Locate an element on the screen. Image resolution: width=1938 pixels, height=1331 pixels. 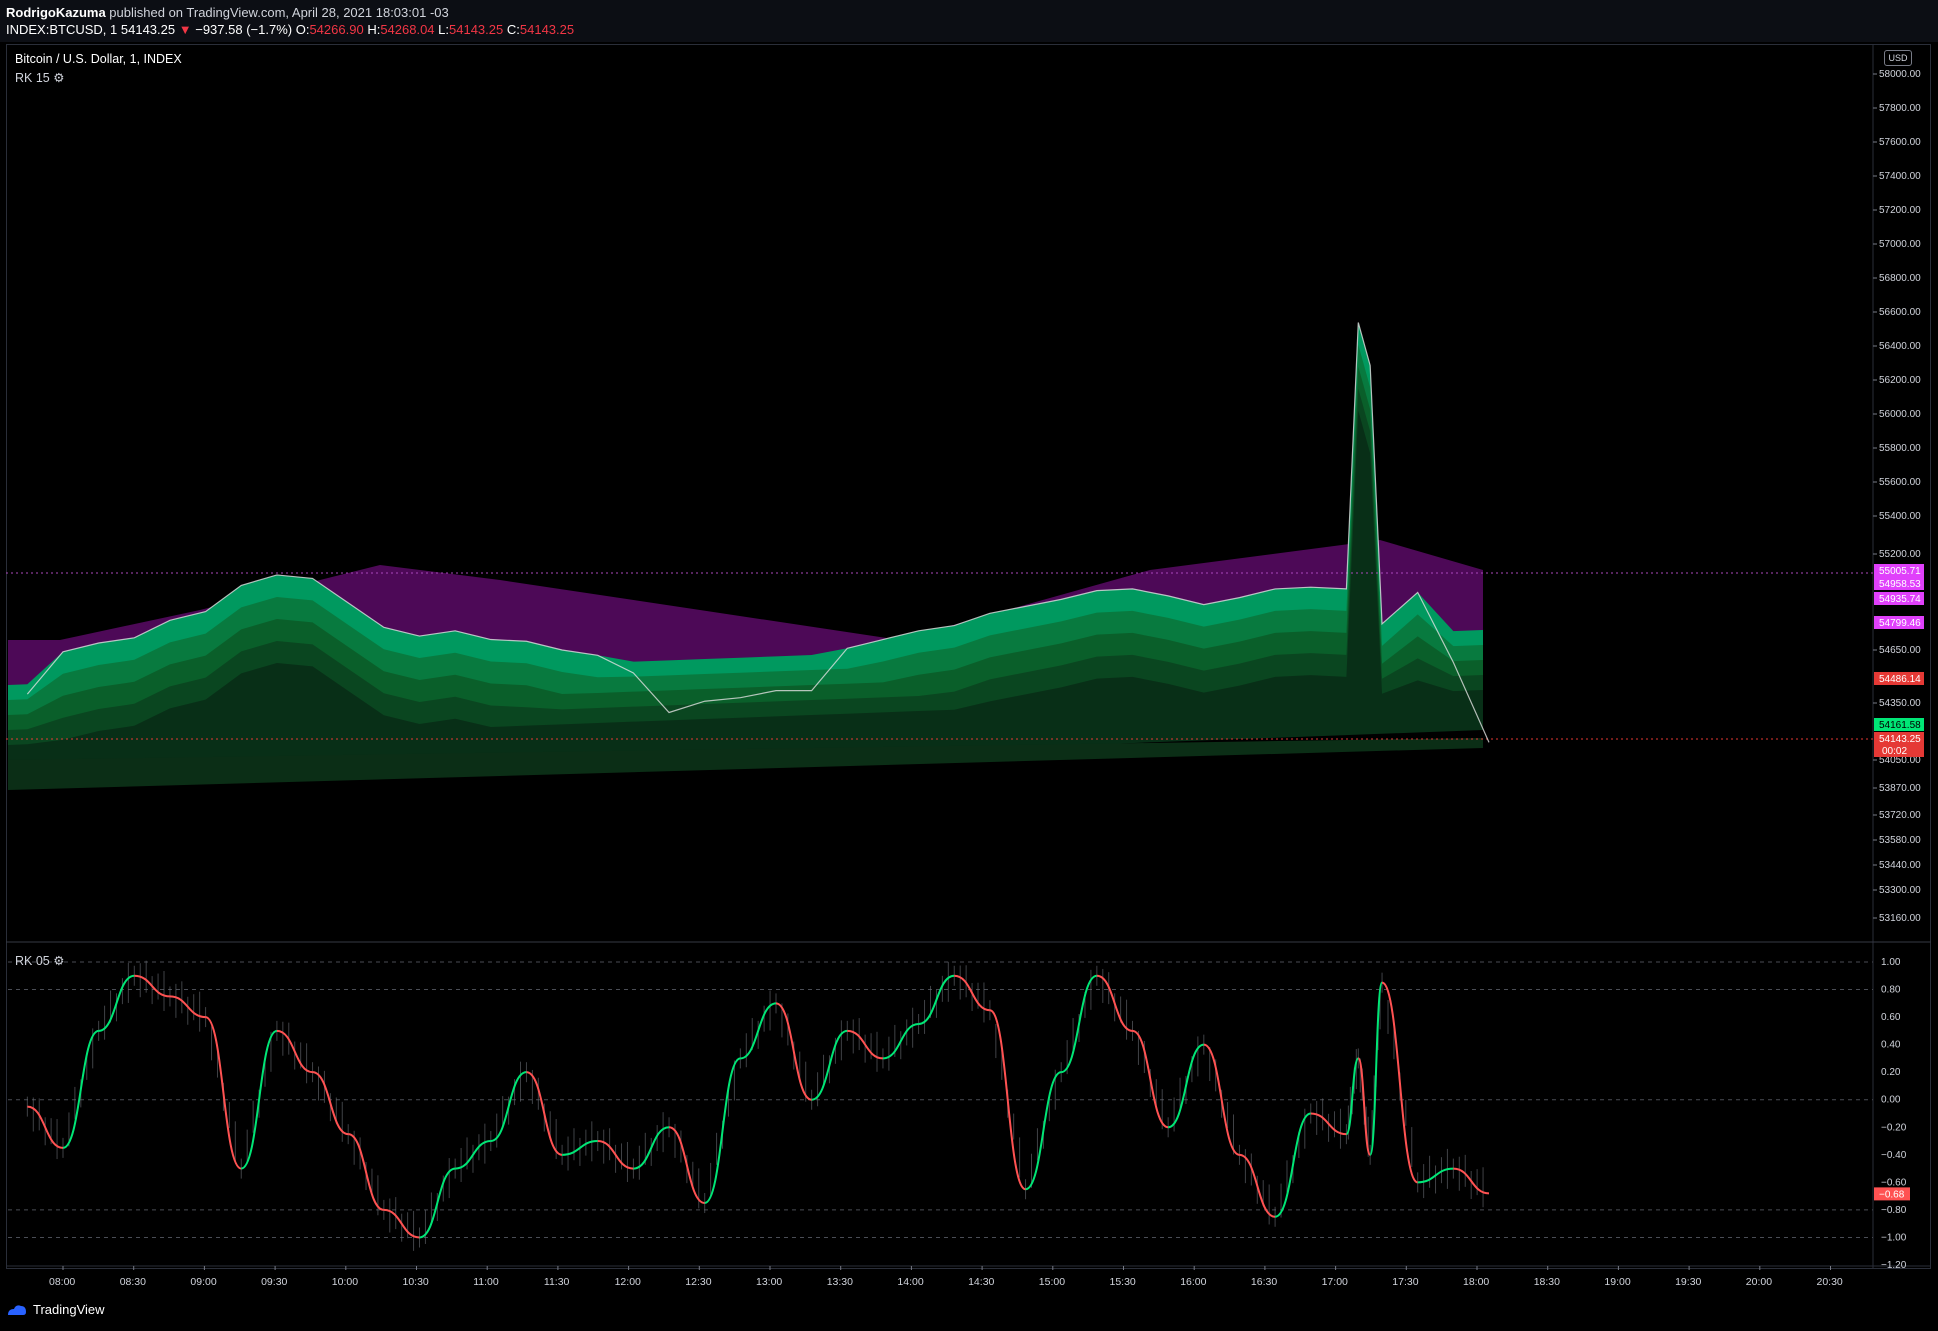
price-label-text: 54143.25 is located at coordinates (1900, 739).